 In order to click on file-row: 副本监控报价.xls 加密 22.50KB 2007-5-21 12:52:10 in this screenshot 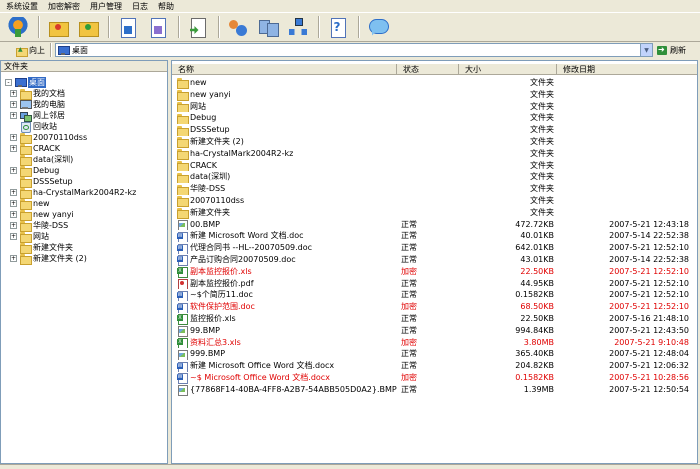, I will do `click(434, 272)`.